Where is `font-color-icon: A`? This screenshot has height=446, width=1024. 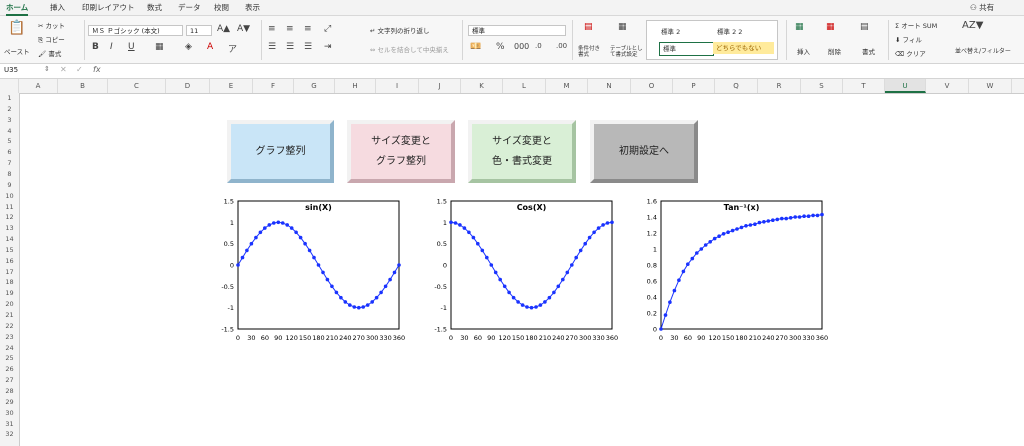 font-color-icon: A is located at coordinates (210, 47).